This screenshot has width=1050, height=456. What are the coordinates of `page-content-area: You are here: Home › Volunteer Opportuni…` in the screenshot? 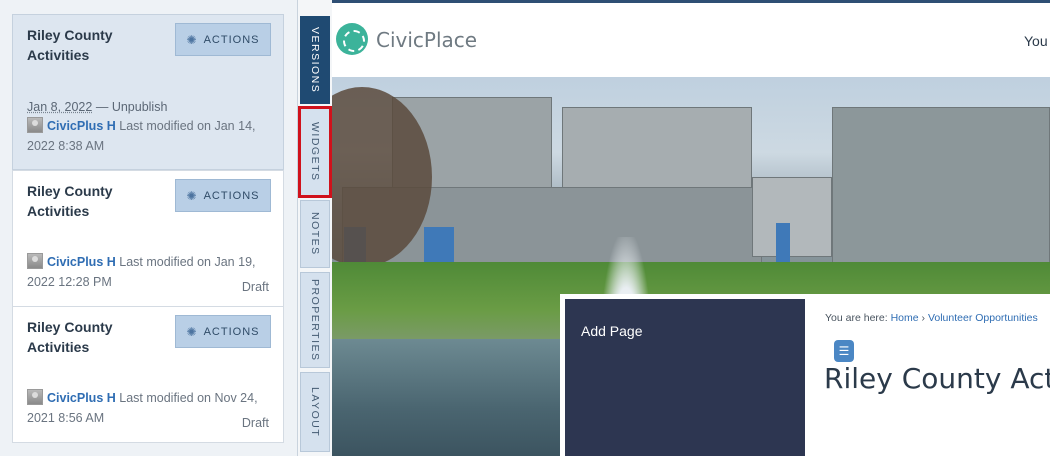 It's located at (930, 375).